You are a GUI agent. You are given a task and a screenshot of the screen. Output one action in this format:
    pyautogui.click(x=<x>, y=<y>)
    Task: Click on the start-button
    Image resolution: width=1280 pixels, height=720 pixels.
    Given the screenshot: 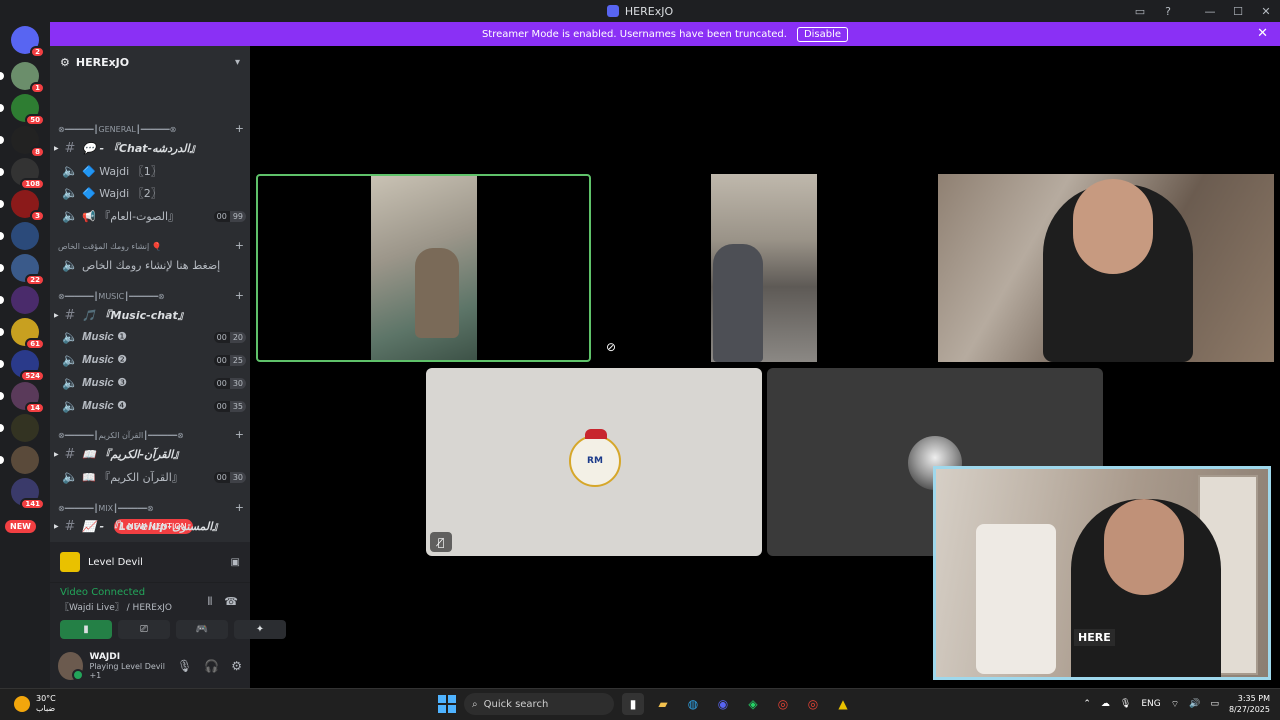 What is the action you would take?
    pyautogui.click(x=447, y=704)
    